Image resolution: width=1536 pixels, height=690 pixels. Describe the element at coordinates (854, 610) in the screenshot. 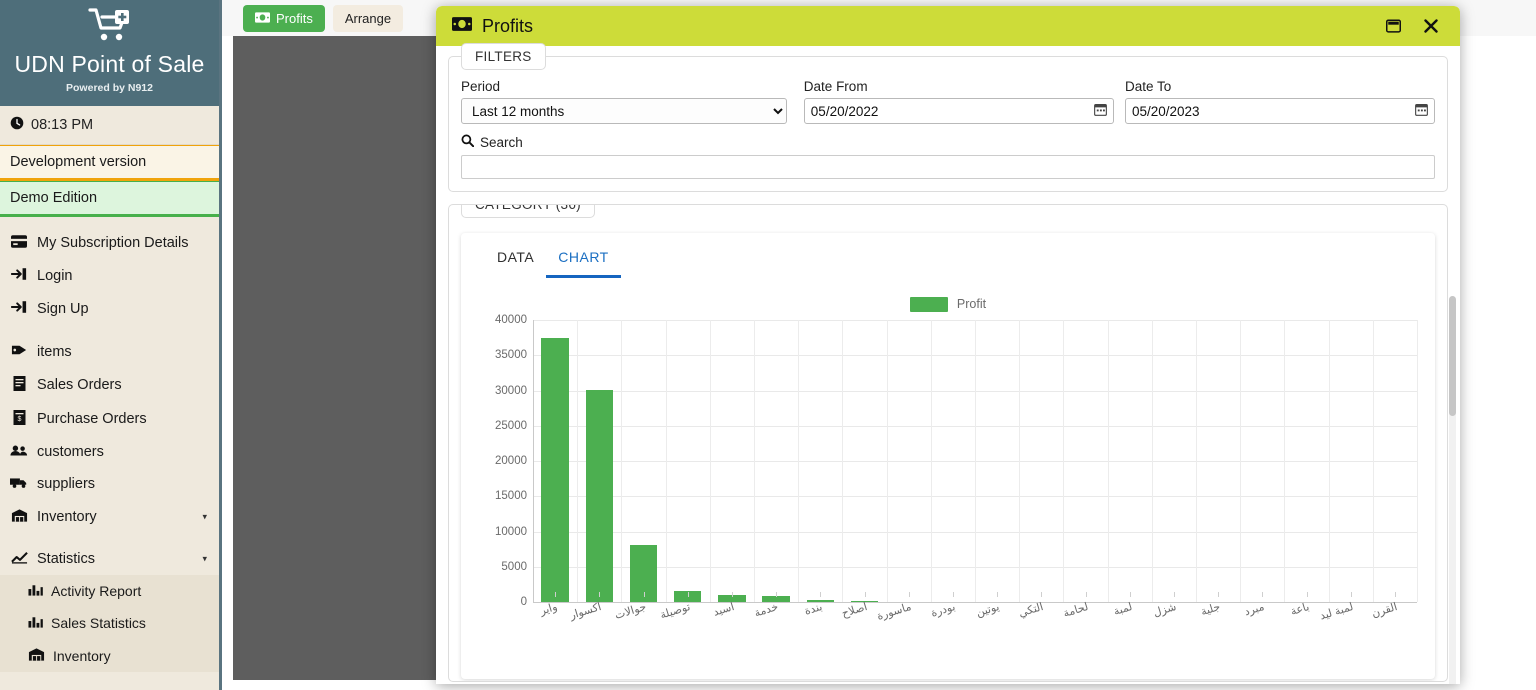

I see `x-axis-tick: اصلاح` at that location.